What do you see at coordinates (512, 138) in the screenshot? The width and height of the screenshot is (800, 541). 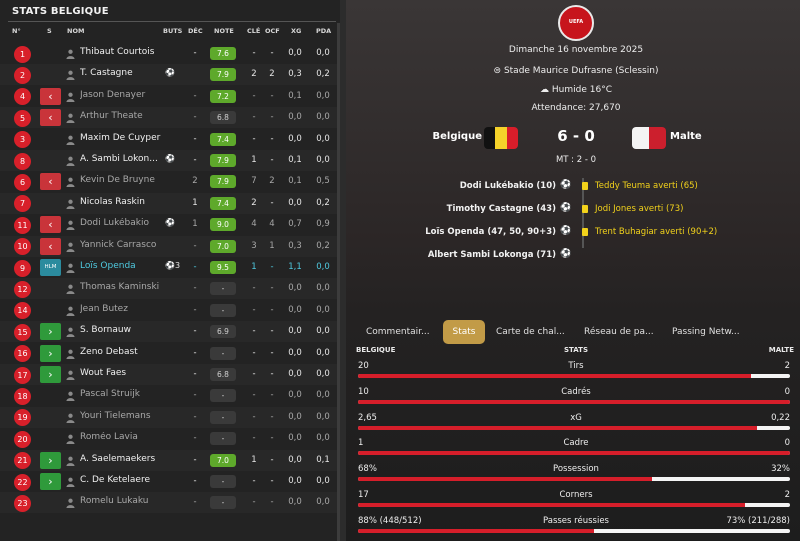 I see `flag-stripe-red` at bounding box center [512, 138].